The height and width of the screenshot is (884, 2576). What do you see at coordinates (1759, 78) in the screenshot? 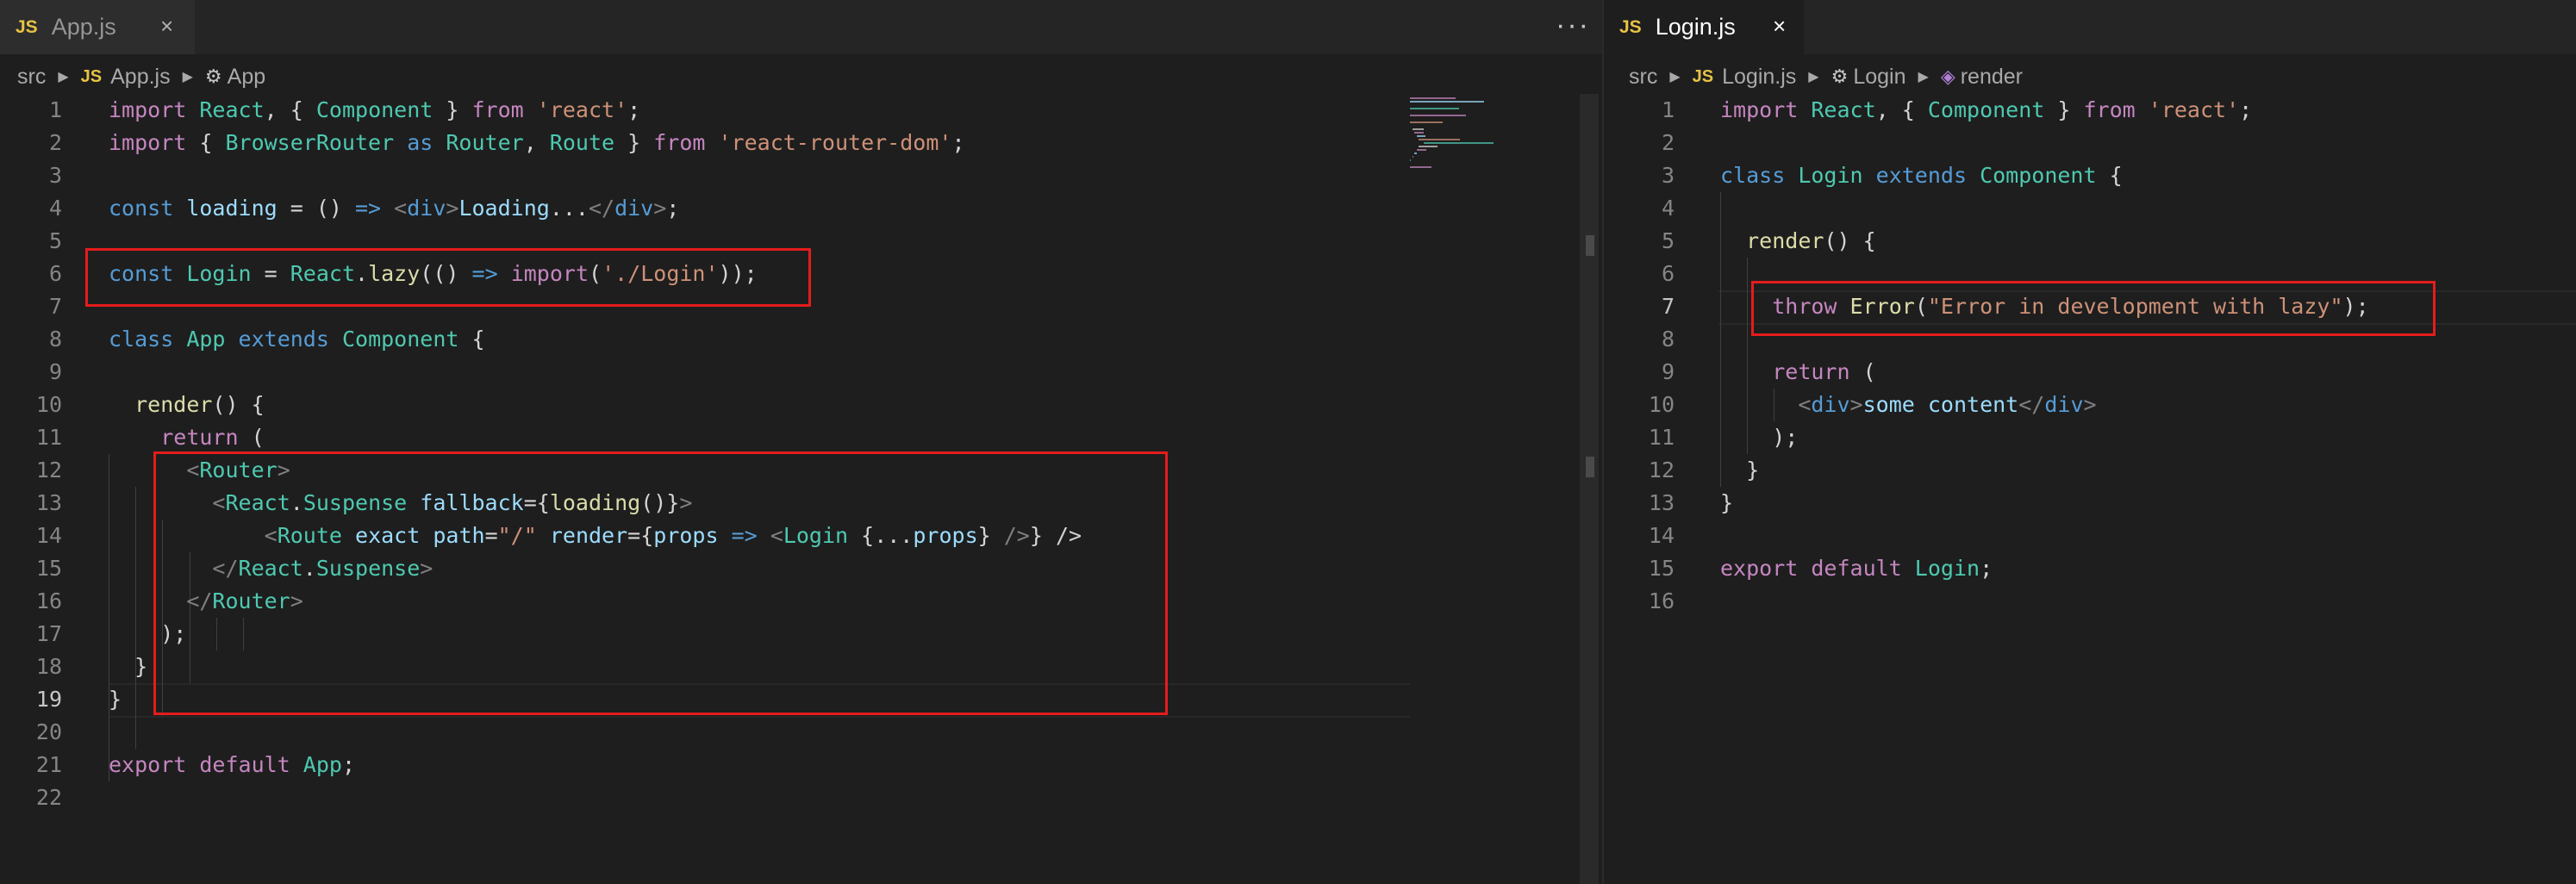
I see `breadcrumb-file: Login.js` at bounding box center [1759, 78].